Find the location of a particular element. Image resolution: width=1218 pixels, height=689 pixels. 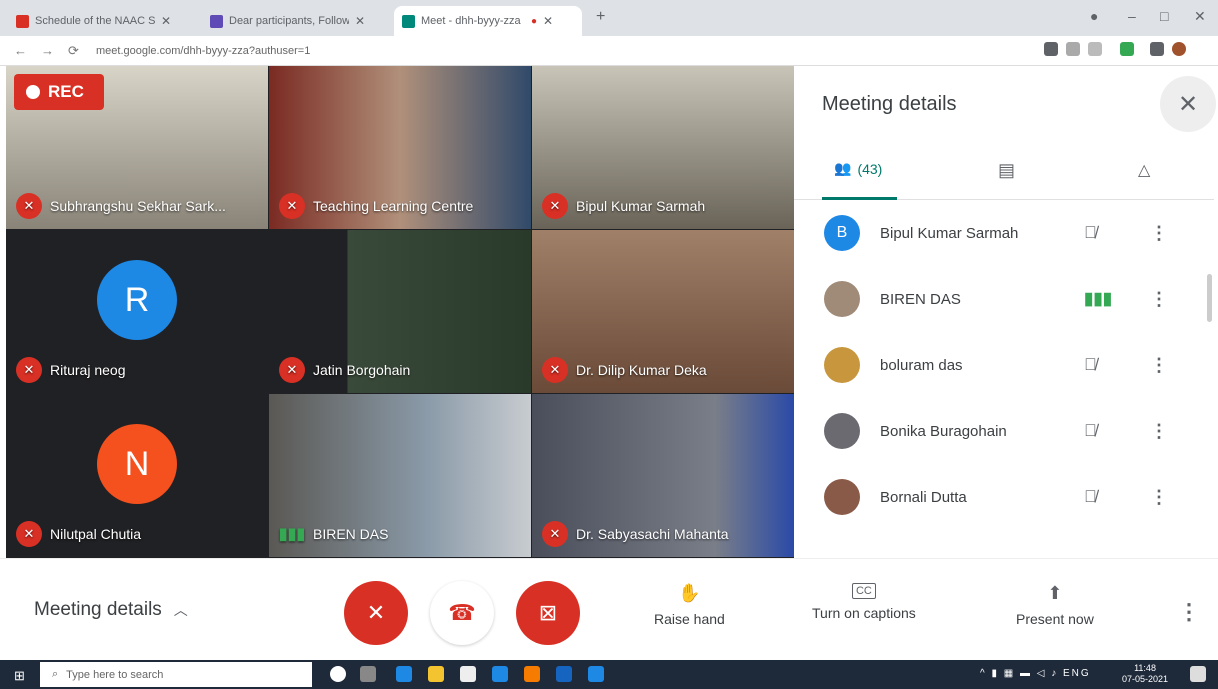

notifications-icon is located at coordinates (1198, 674).